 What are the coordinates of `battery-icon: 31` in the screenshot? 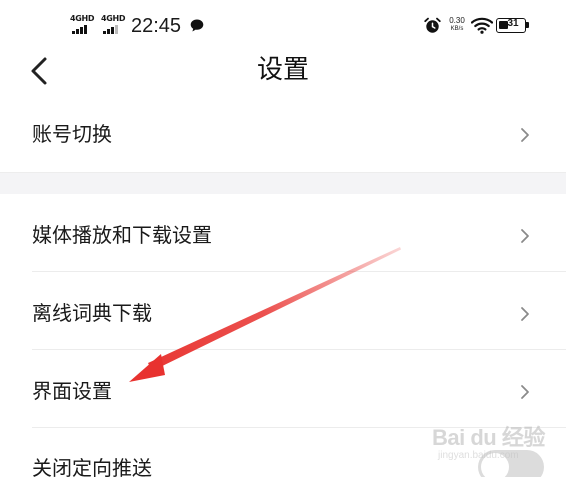 It's located at (512, 25).